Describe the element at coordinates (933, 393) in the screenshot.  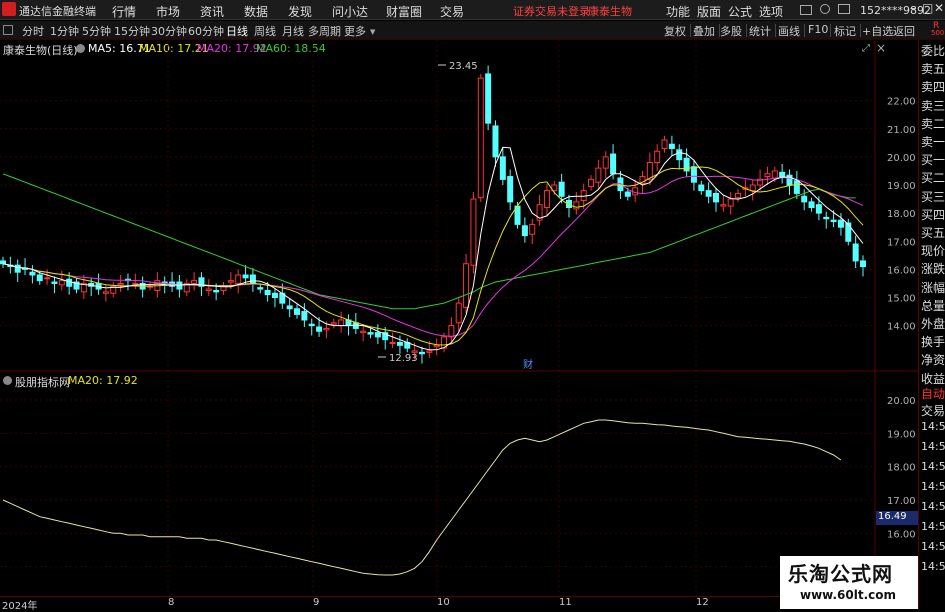
I see `auto-label: 自动` at that location.